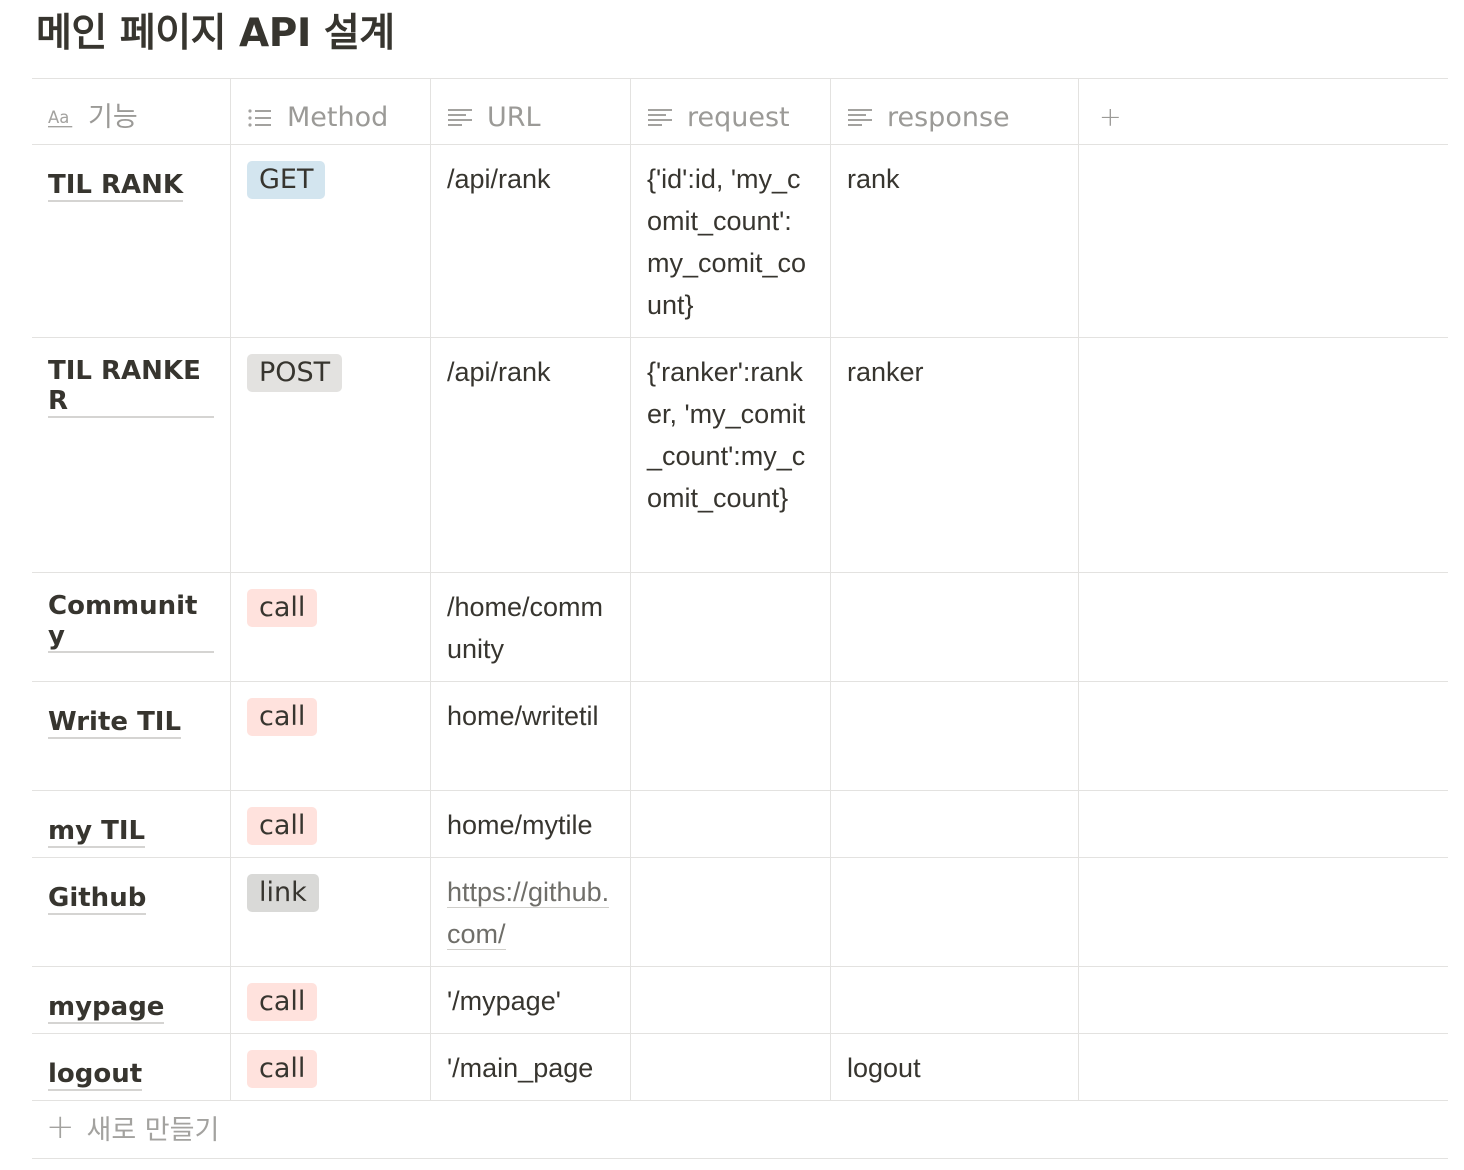  I want to click on row-title-link: TIL RANK, so click(116, 186).